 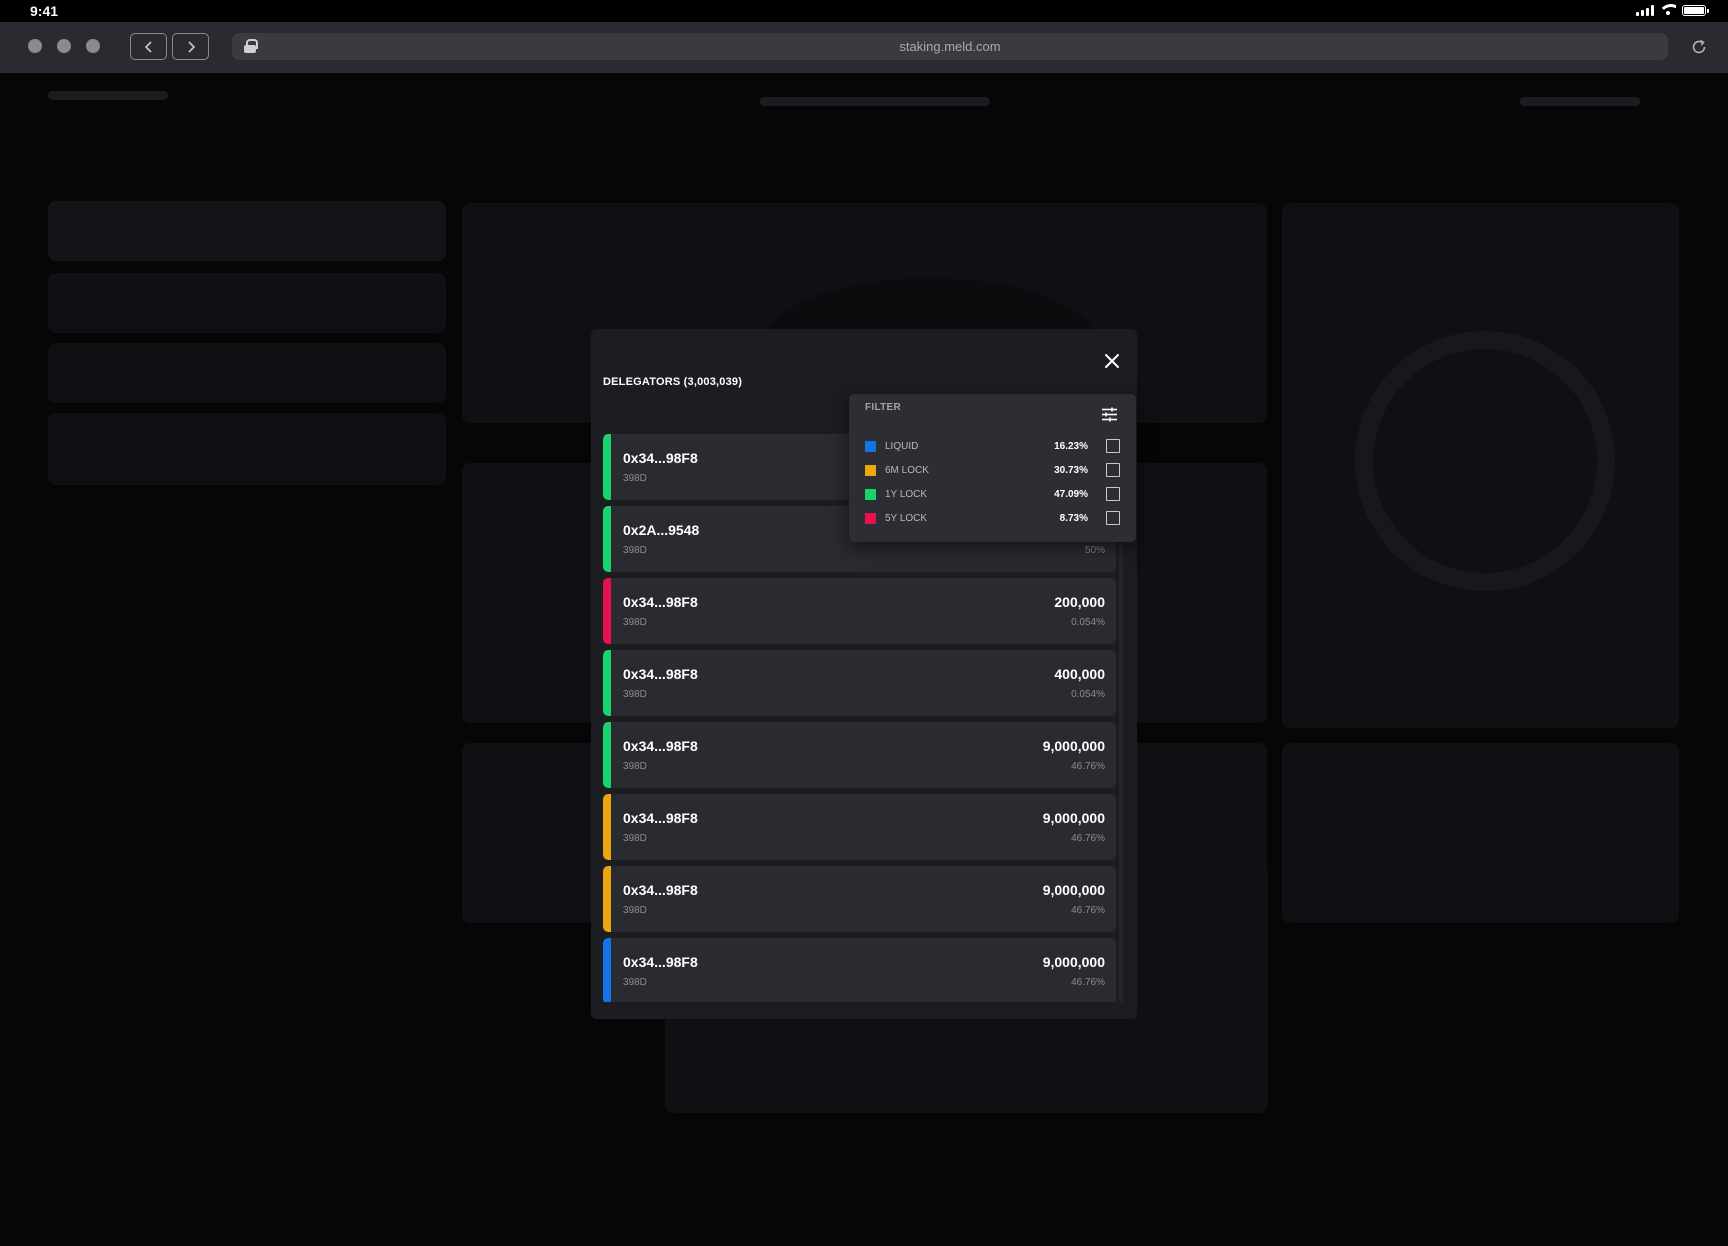 What do you see at coordinates (1109, 414) in the screenshot?
I see `sliders-icon` at bounding box center [1109, 414].